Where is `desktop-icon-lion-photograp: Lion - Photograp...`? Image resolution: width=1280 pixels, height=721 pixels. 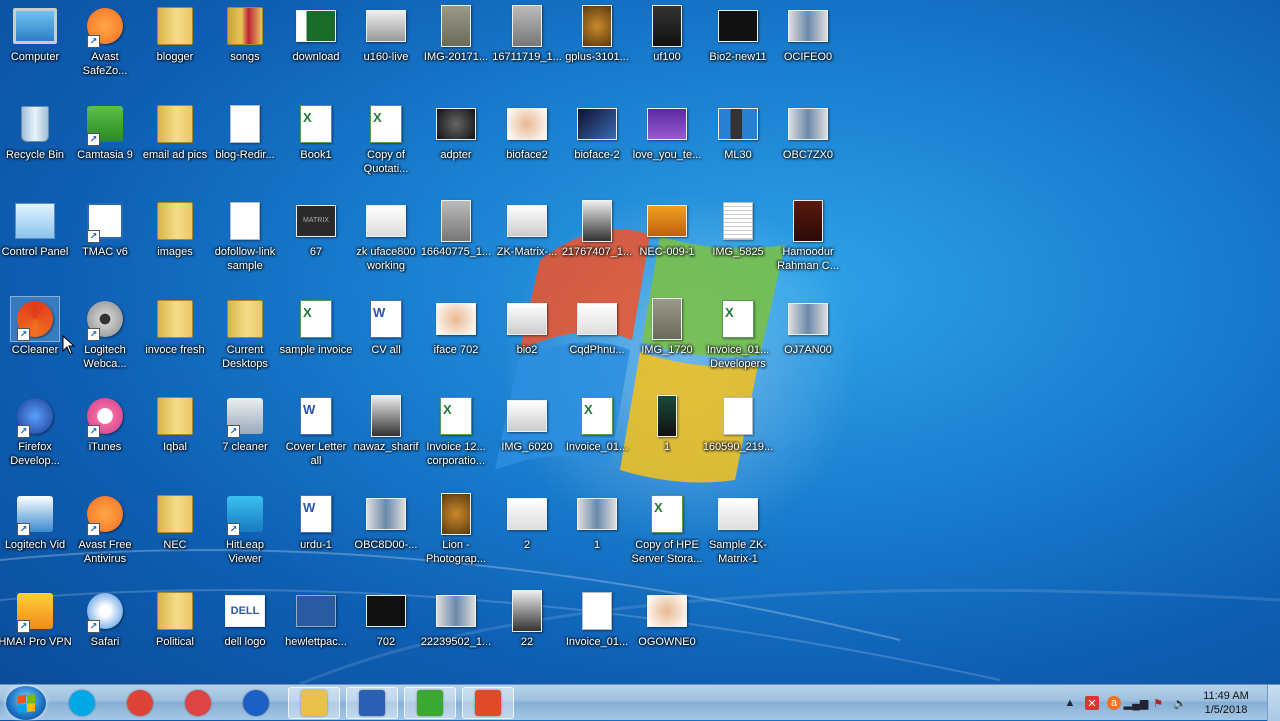 desktop-icon-lion-photograp: Lion - Photograp... is located at coordinates (456, 529).